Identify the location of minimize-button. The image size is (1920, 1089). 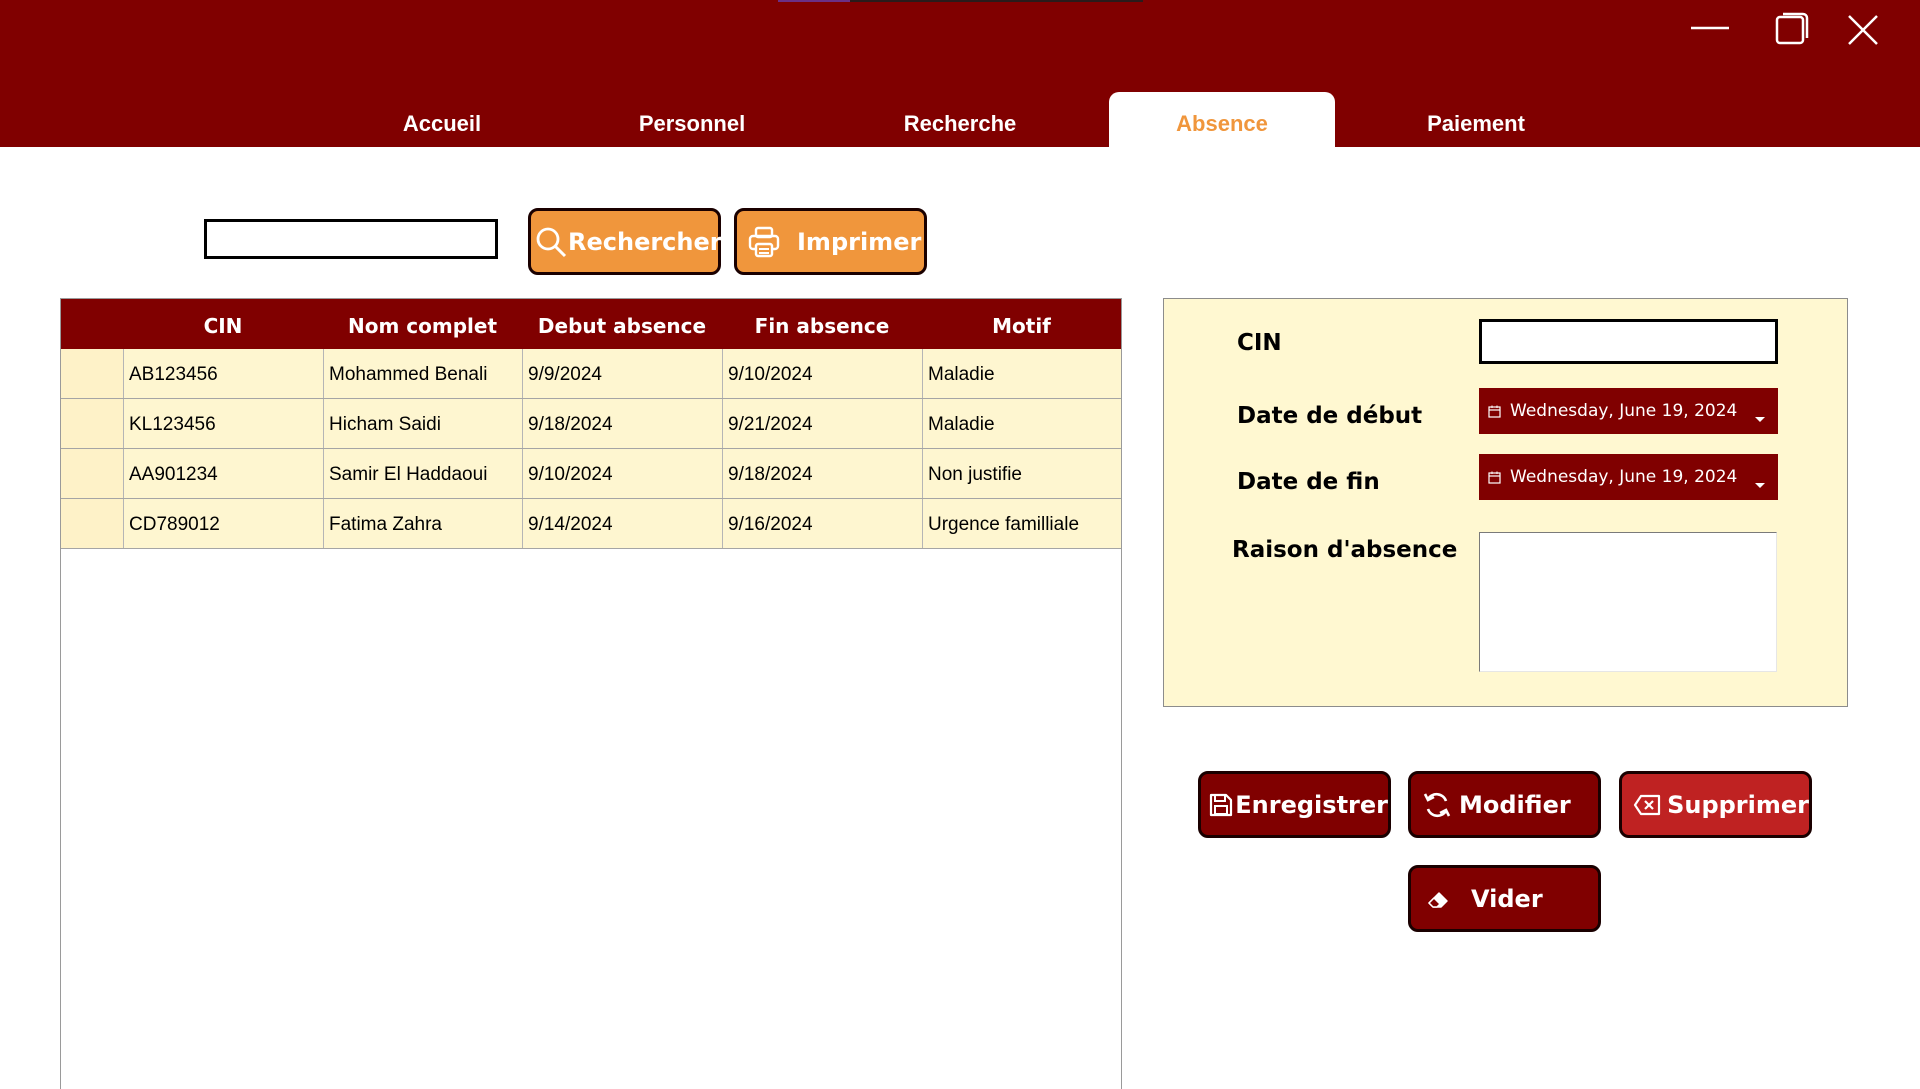
(1709, 30).